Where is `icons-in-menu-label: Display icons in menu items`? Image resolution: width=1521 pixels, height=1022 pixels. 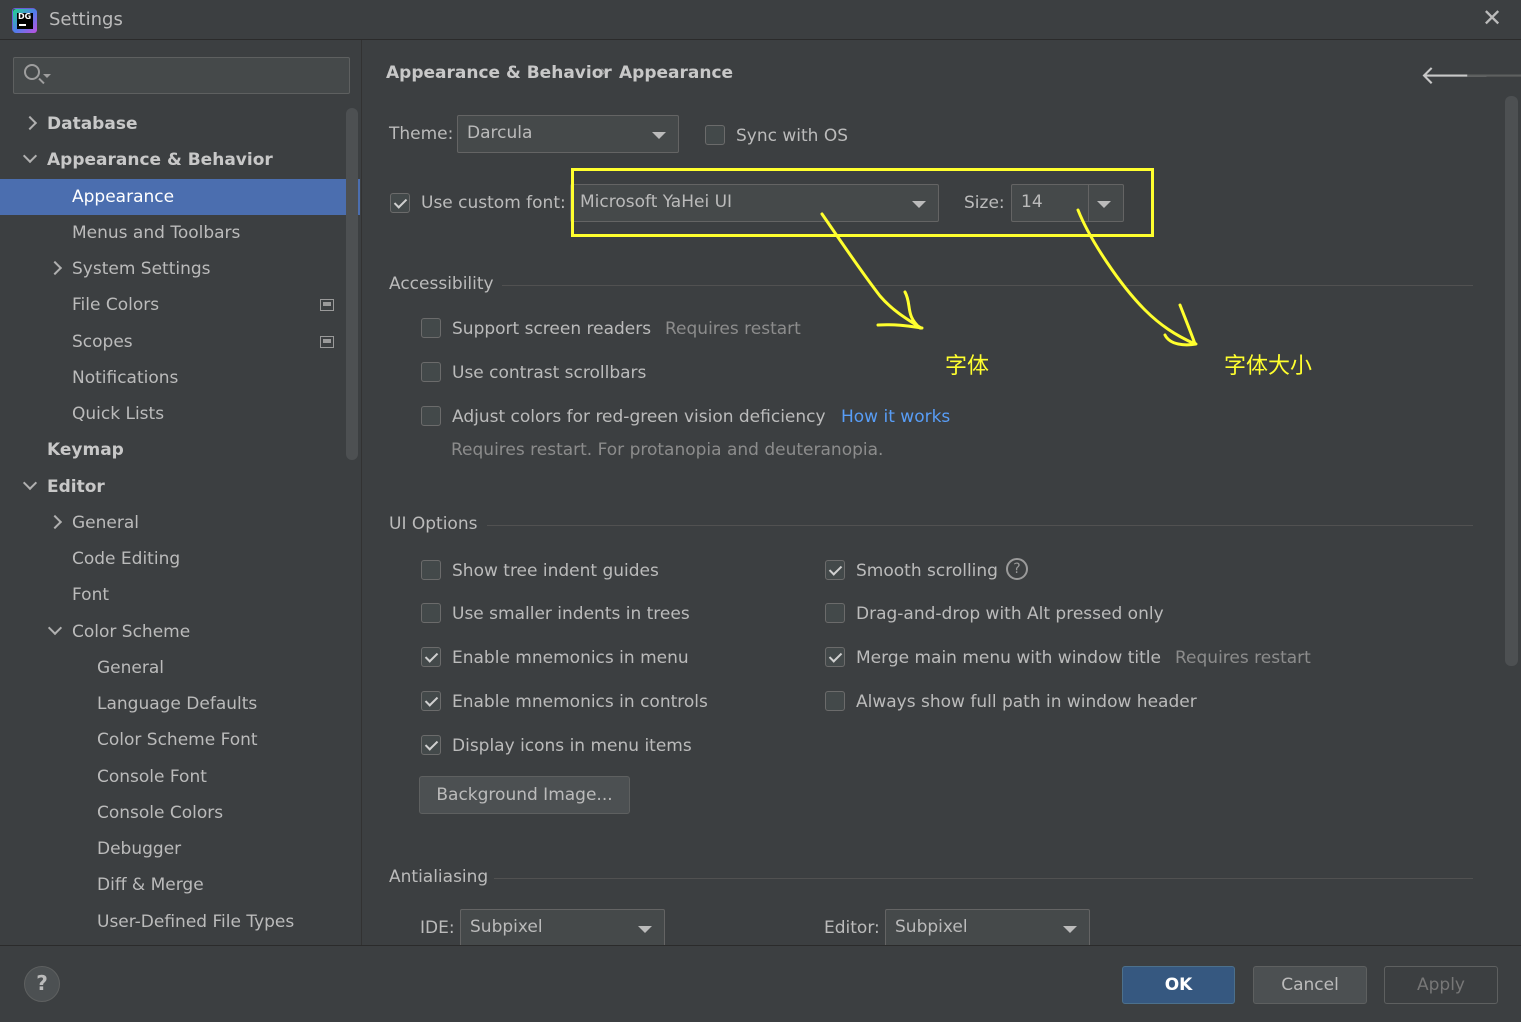 icons-in-menu-label: Display icons in menu items is located at coordinates (572, 746).